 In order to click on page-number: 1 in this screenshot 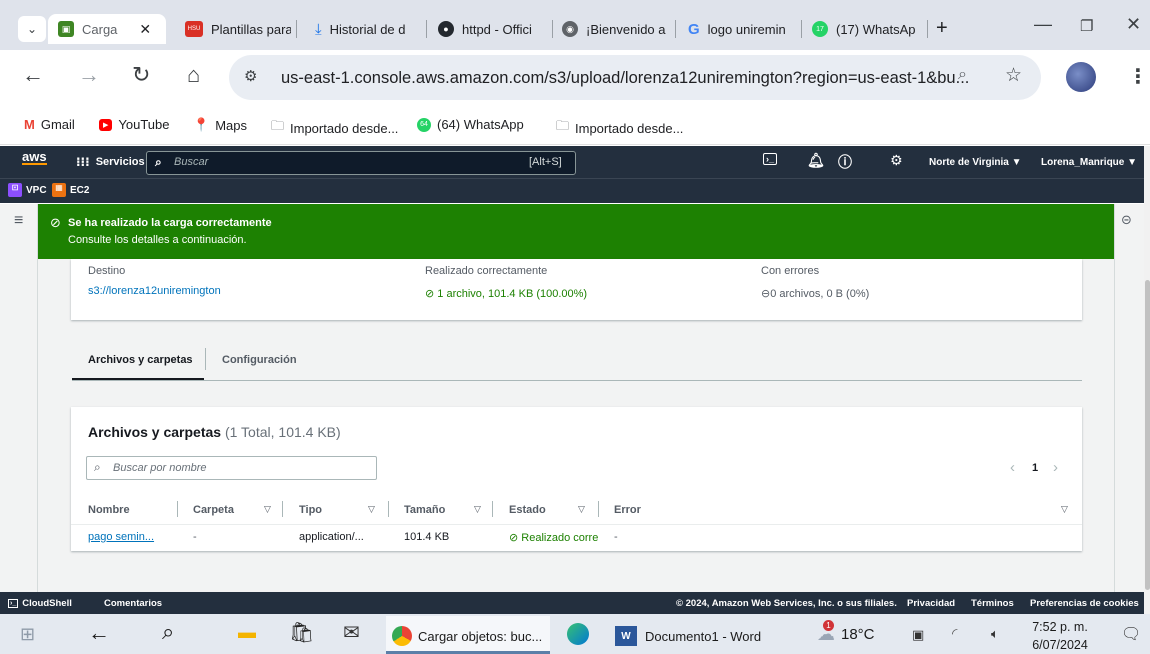, I will do `click(1035, 468)`.